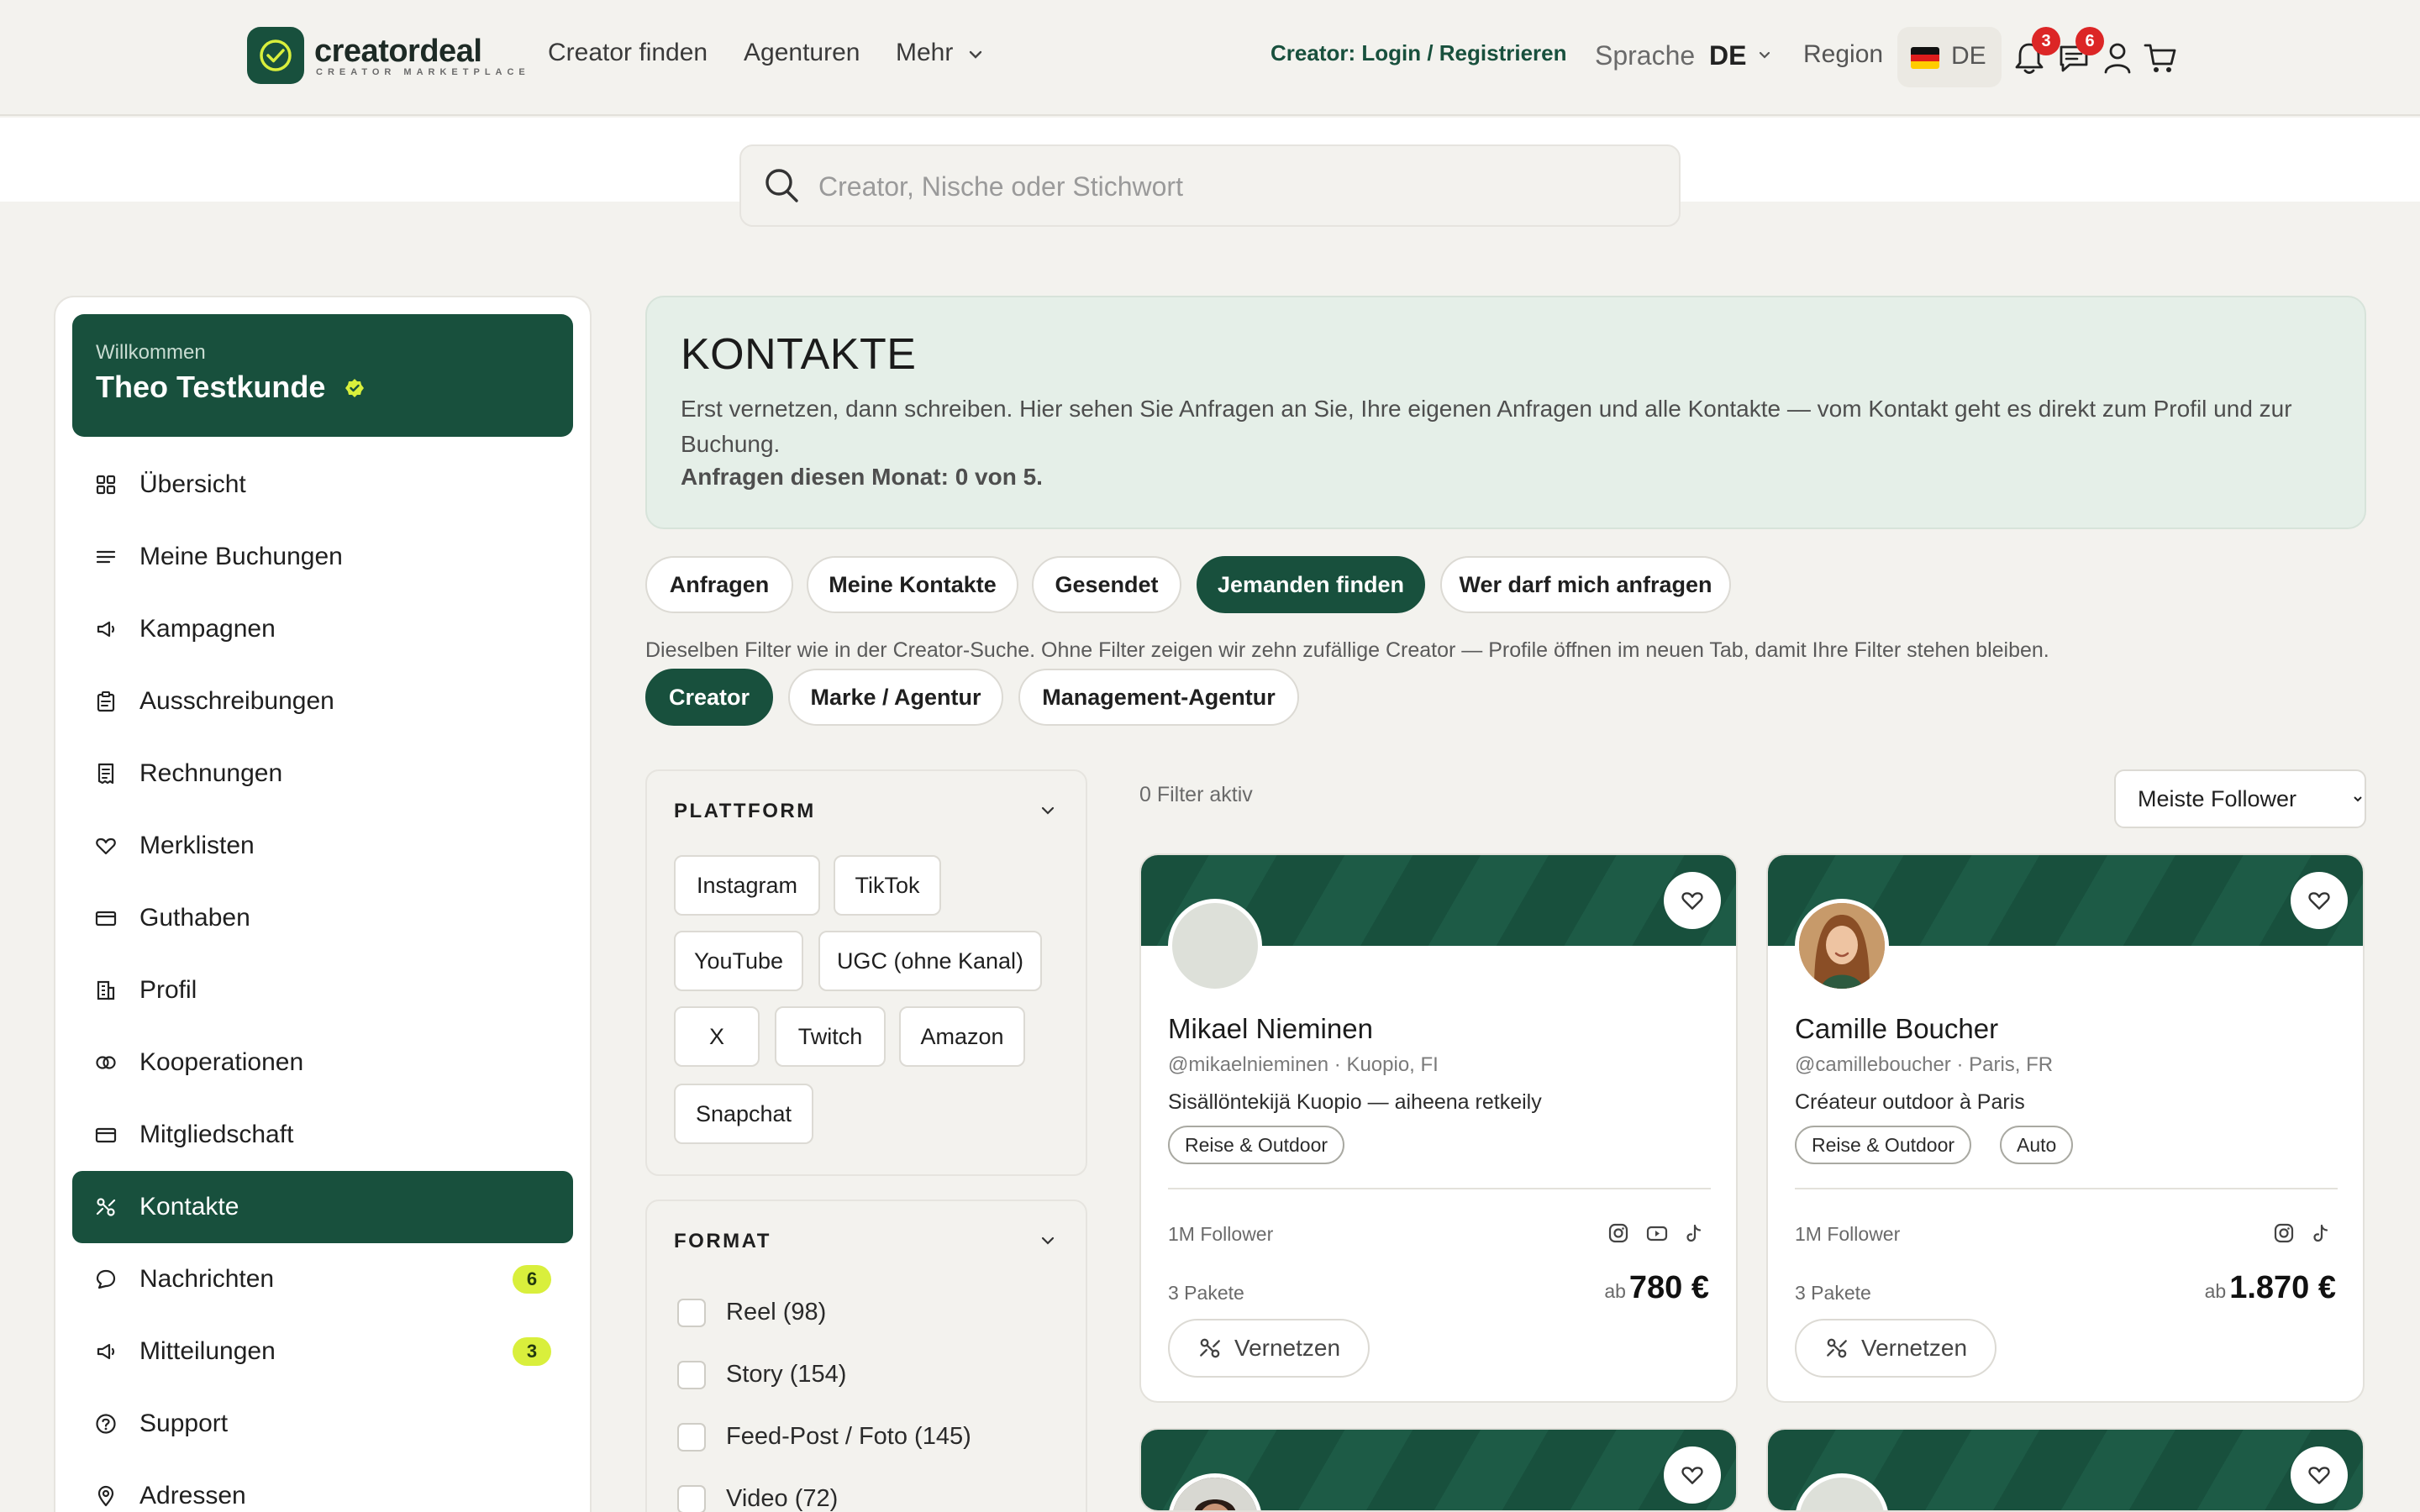 The width and height of the screenshot is (2420, 1512). I want to click on language-value: DE, so click(1728, 55).